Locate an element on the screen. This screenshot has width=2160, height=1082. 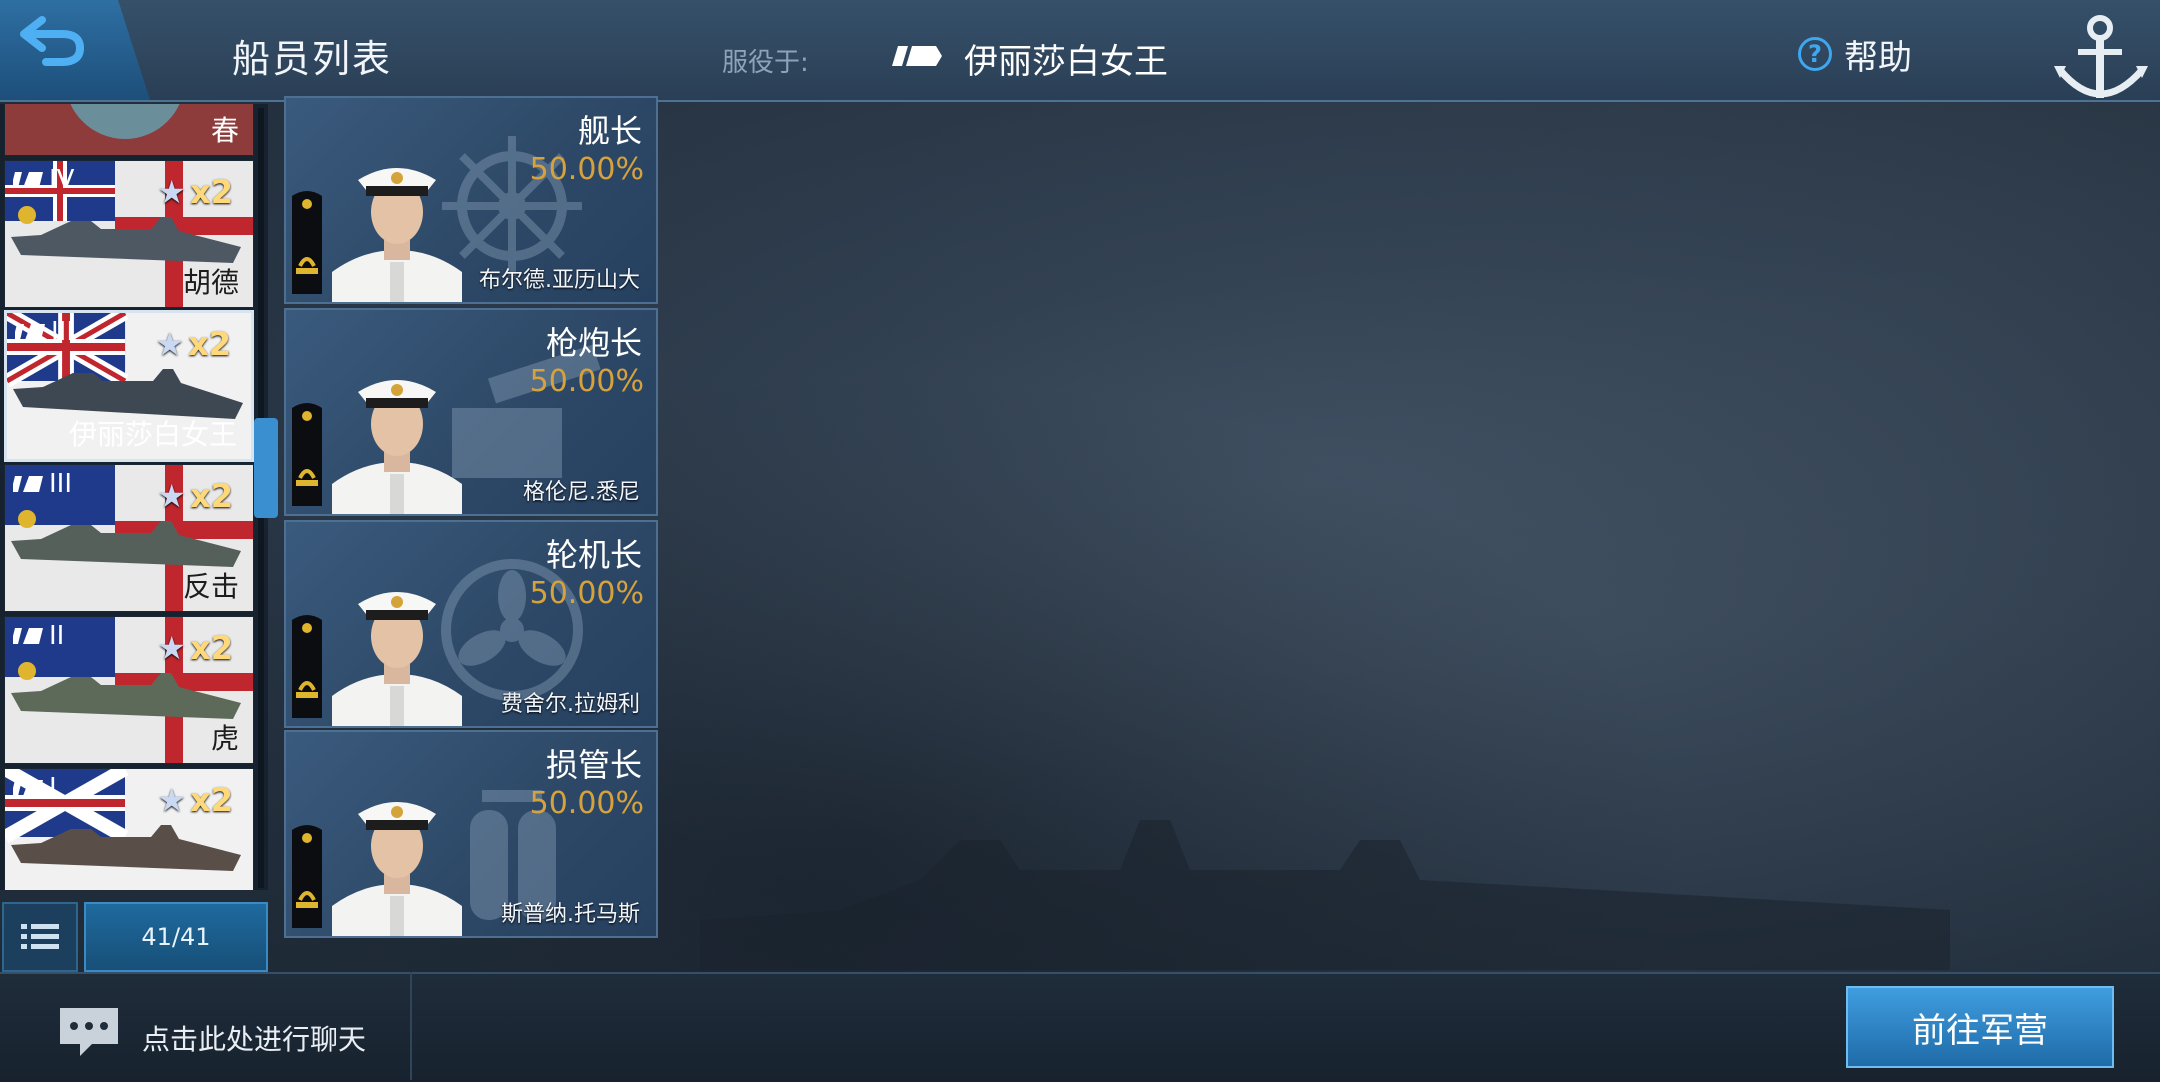
crew-role: 枪炮长 is located at coordinates (593, 343).